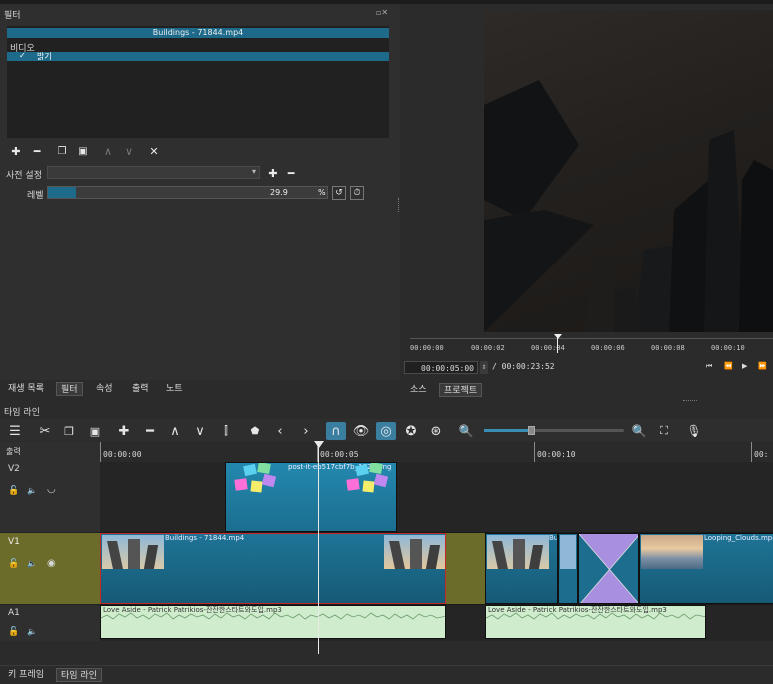  Describe the element at coordinates (411, 431) in the screenshot. I see `ripple-all-icon: ✪` at that location.